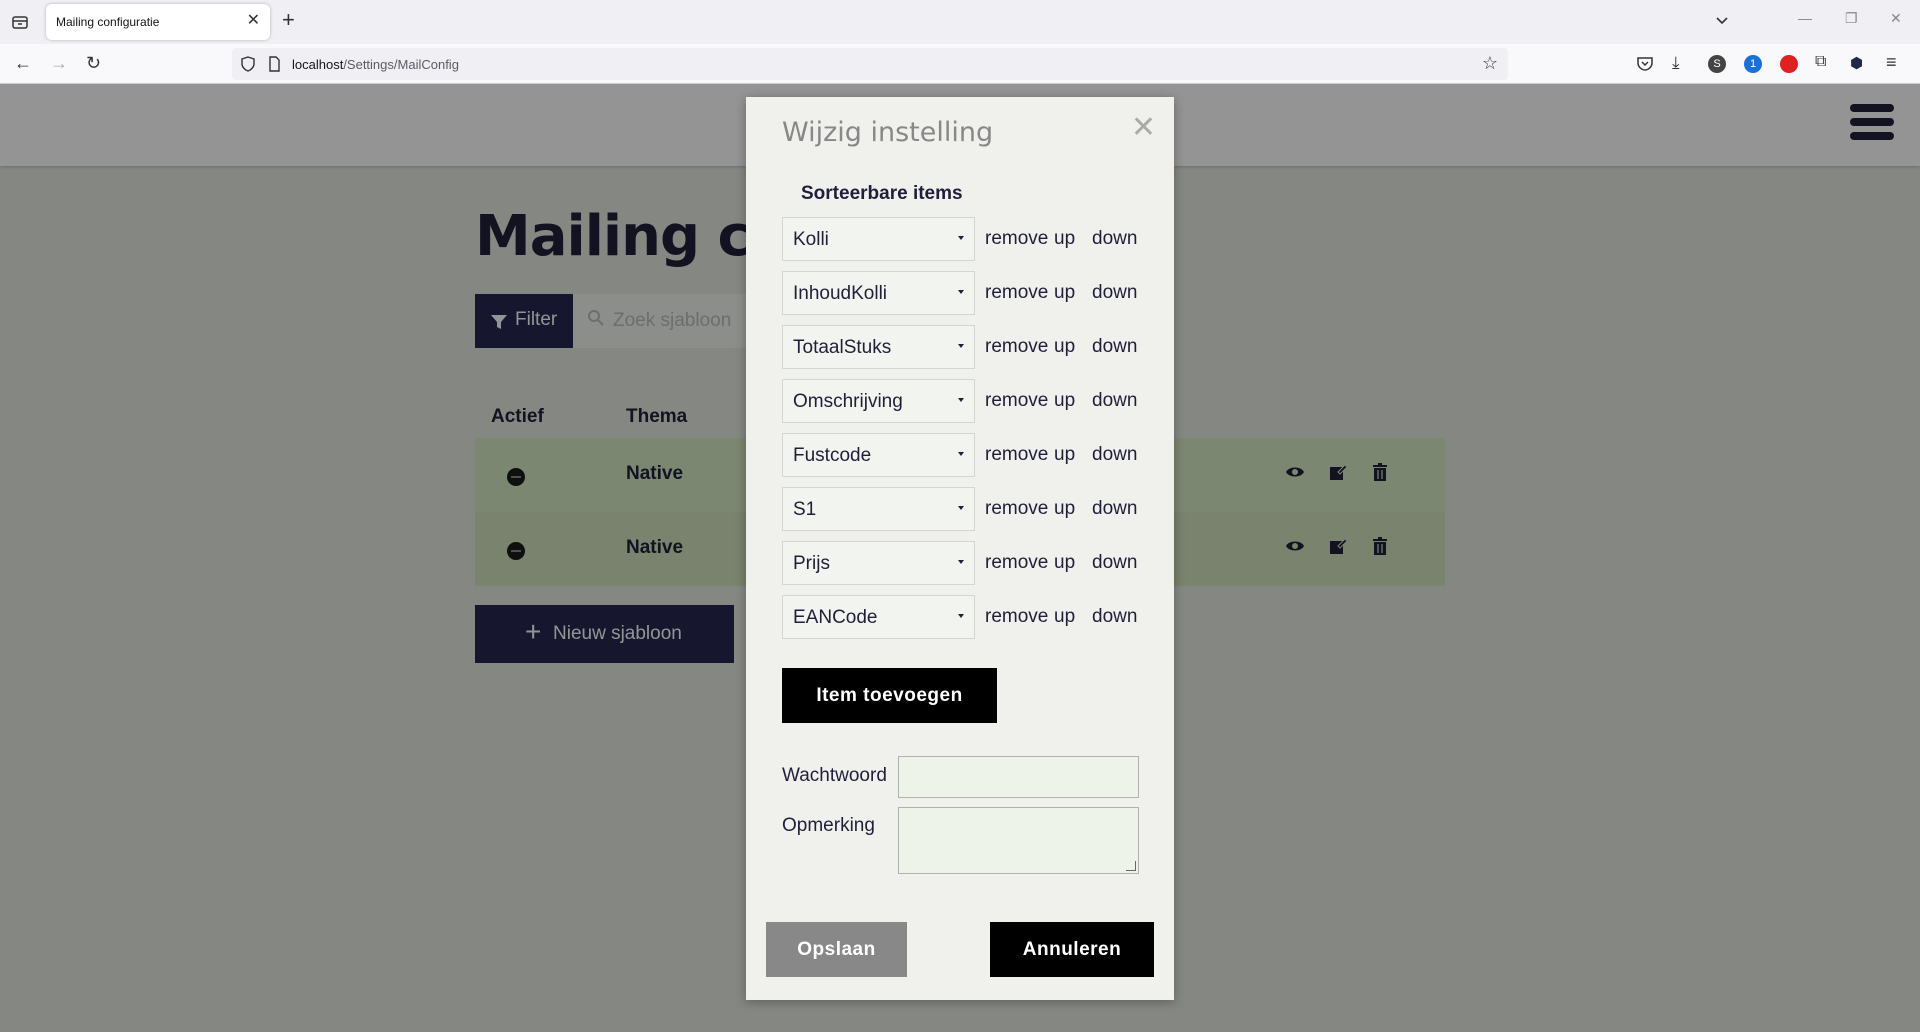  I want to click on browser-tabbar: Mailing configuratie ✕ + — ❐ ✕, so click(960, 22).